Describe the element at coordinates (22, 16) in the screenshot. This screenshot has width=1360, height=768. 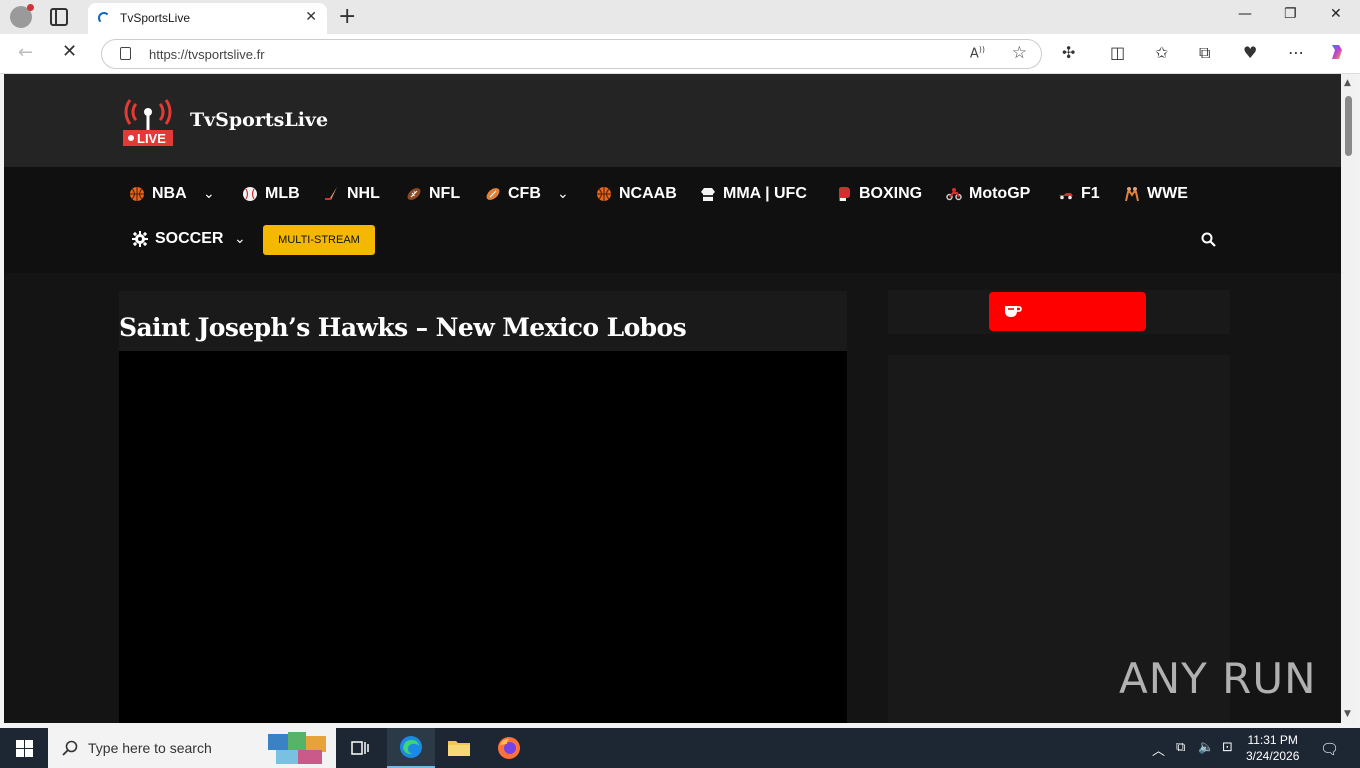
I see `profile-avatar-icon` at that location.